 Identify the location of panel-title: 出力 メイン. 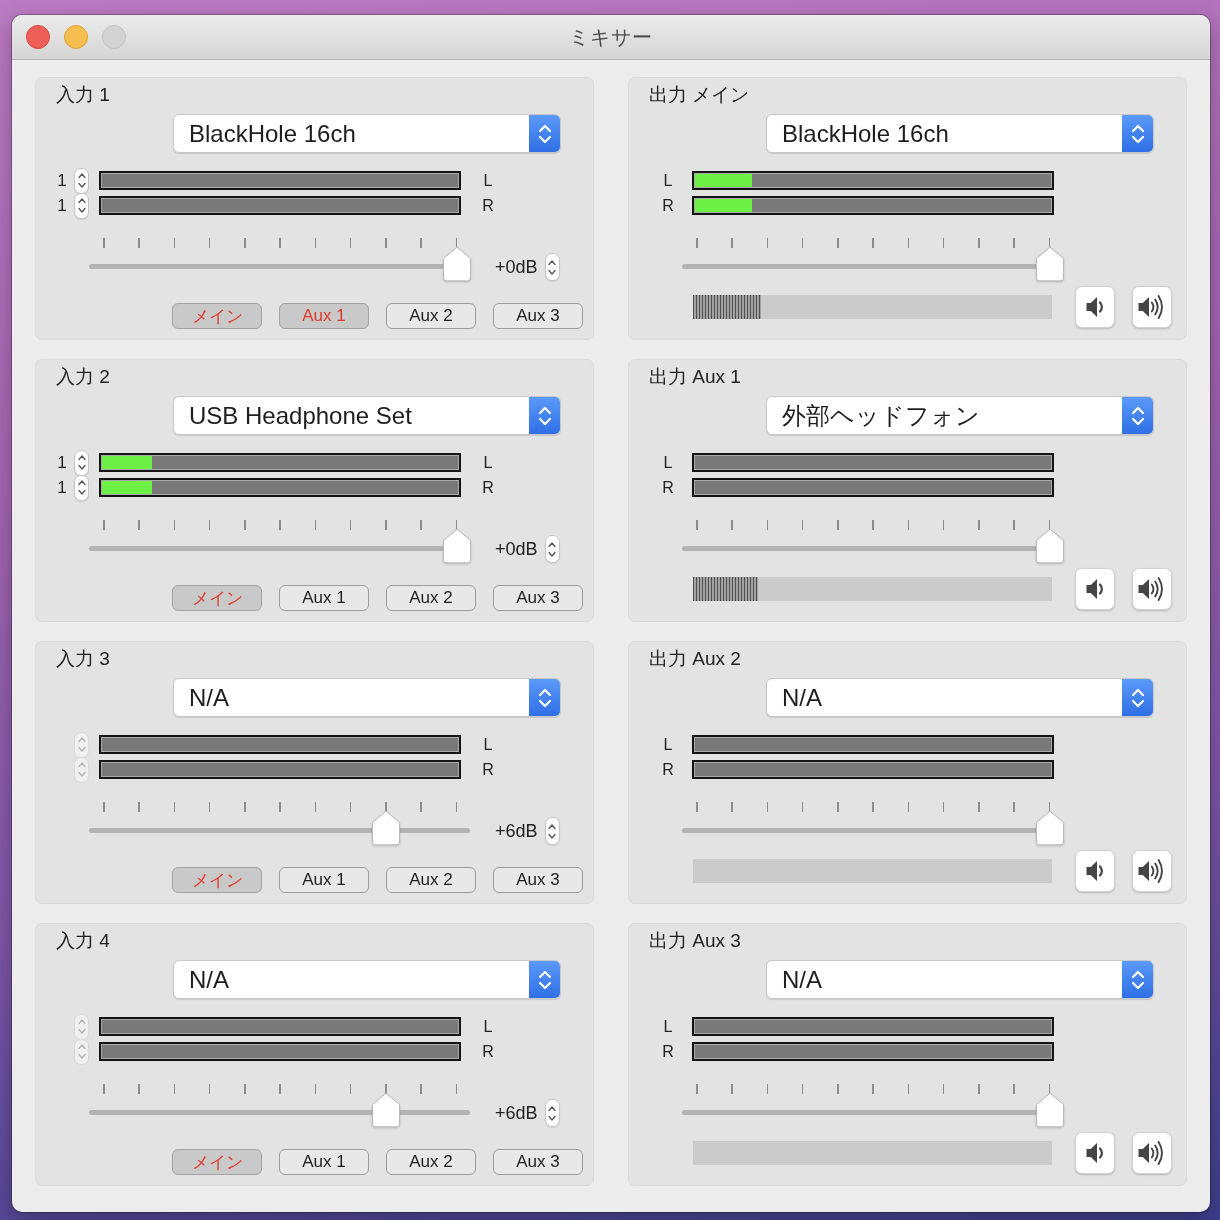
(699, 95).